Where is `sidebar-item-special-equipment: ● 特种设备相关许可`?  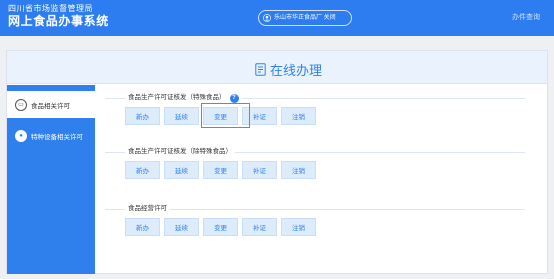 sidebar-item-special-equipment: ● 特种设备相关许可 is located at coordinates (51, 135).